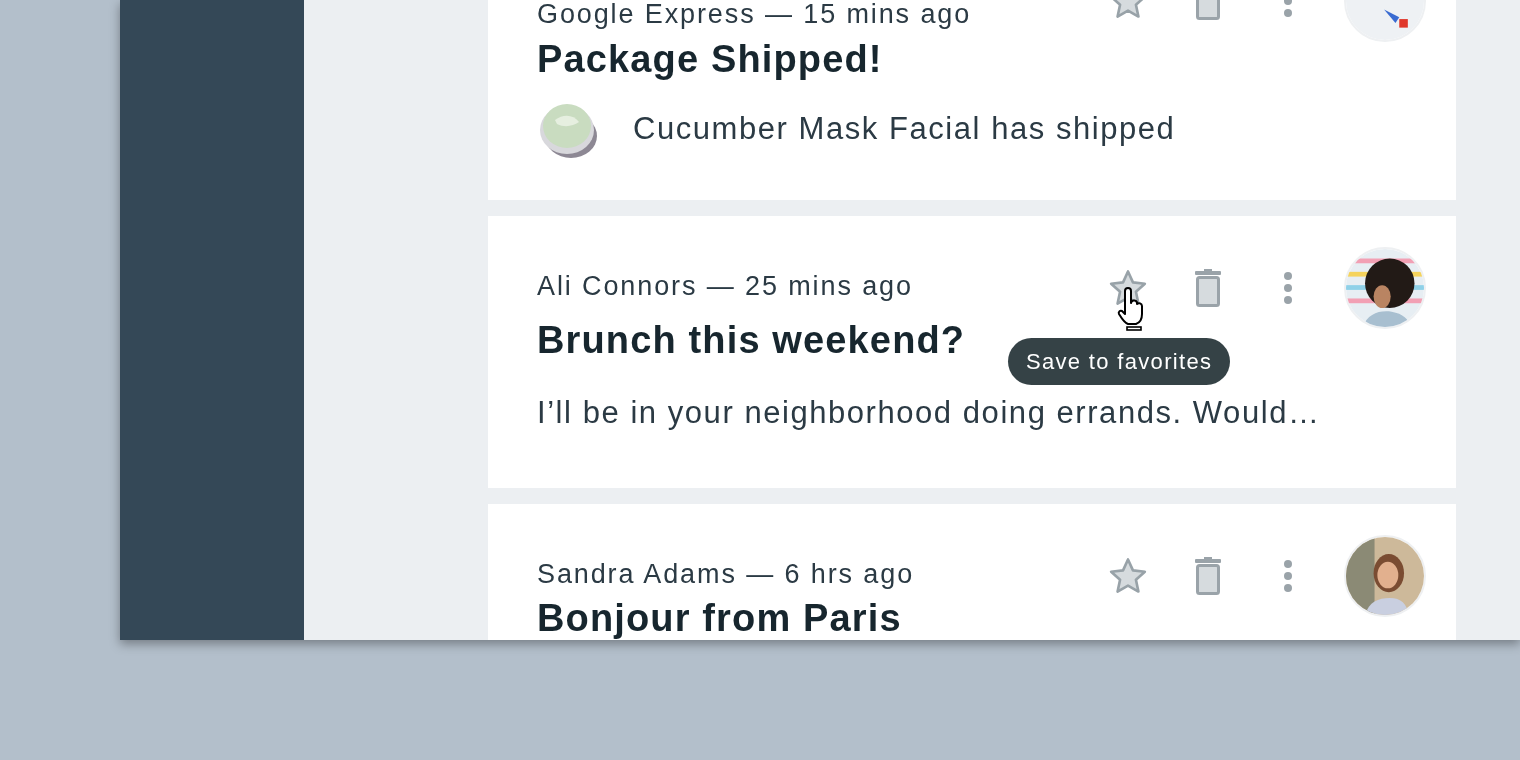 The height and width of the screenshot is (760, 1520). Describe the element at coordinates (719, 618) in the screenshot. I see `subject: Bonjour from Paris` at that location.